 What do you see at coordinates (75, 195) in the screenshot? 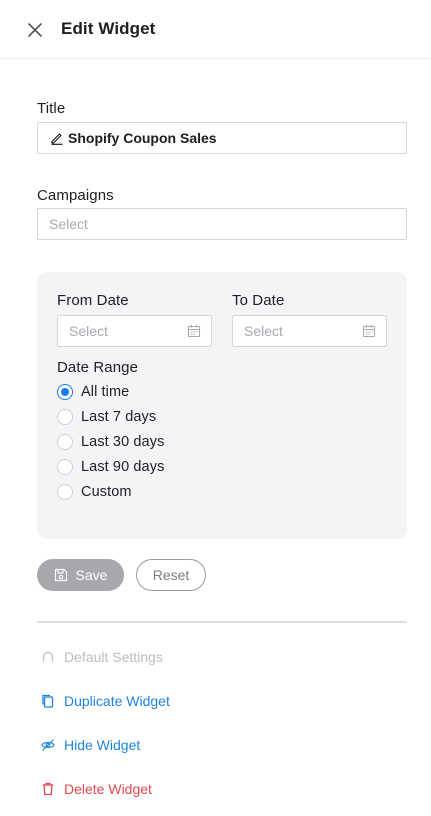
I see `campaigns-label: Campaigns` at bounding box center [75, 195].